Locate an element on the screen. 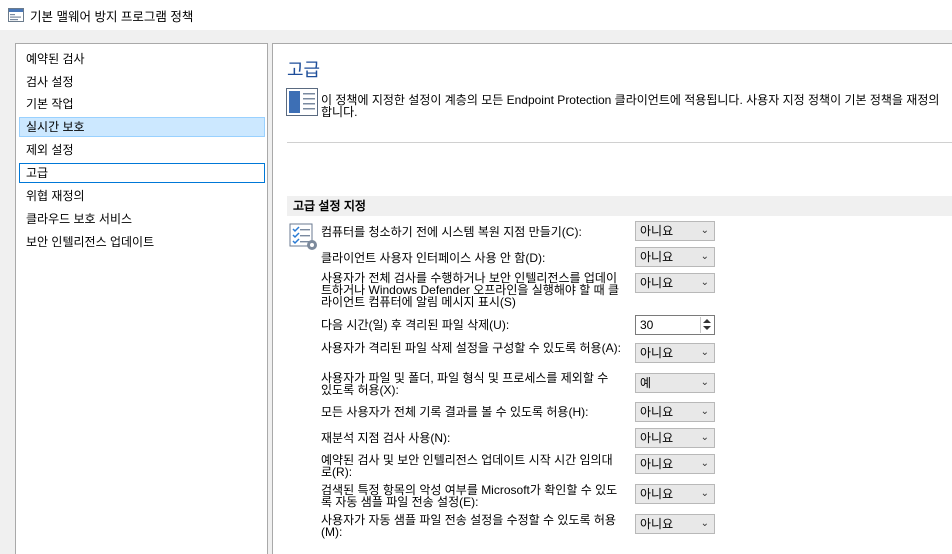  setting-label-view-history: 모든 사용자가 전체 기록 결과를 볼 수 있도록 허용(H): is located at coordinates (455, 412).